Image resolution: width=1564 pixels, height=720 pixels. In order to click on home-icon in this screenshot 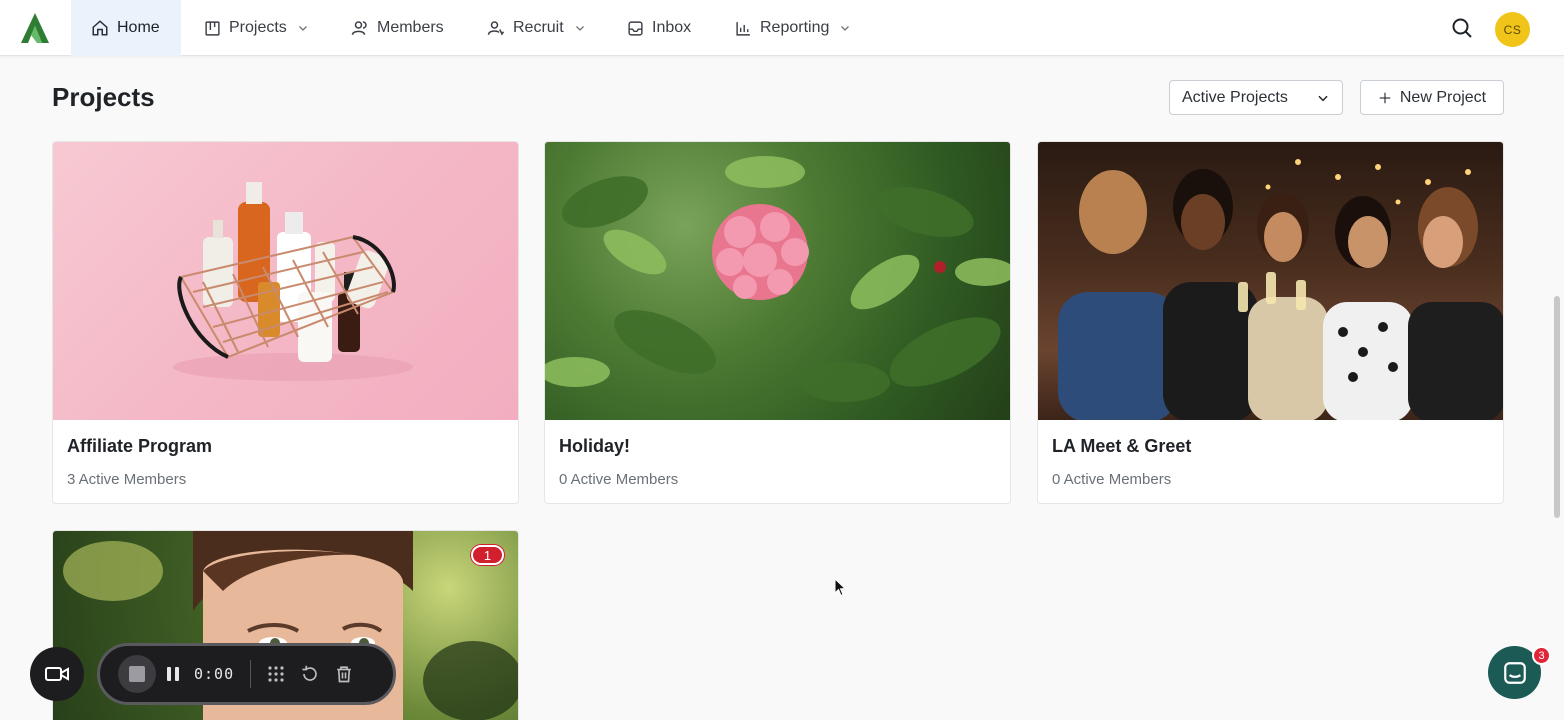, I will do `click(100, 28)`.